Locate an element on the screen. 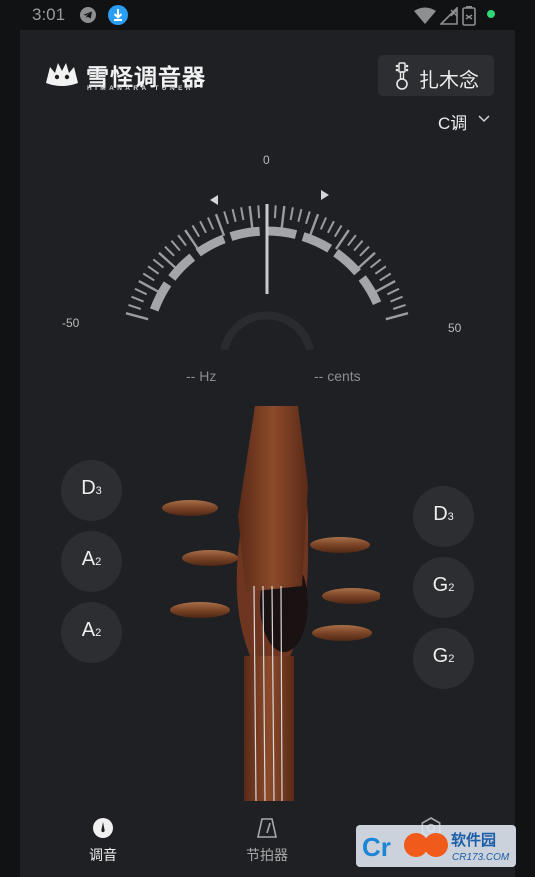 The height and width of the screenshot is (877, 535). nav-tab-tuner: 调音 is located at coordinates (103, 847).